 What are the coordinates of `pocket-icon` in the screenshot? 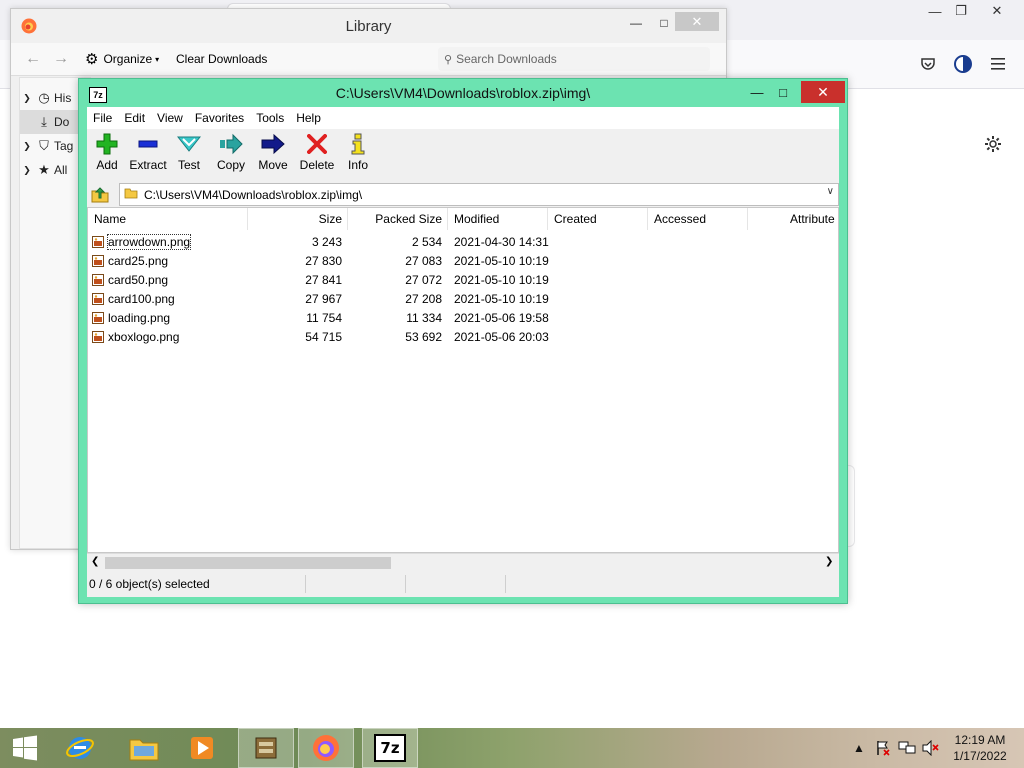 It's located at (928, 64).